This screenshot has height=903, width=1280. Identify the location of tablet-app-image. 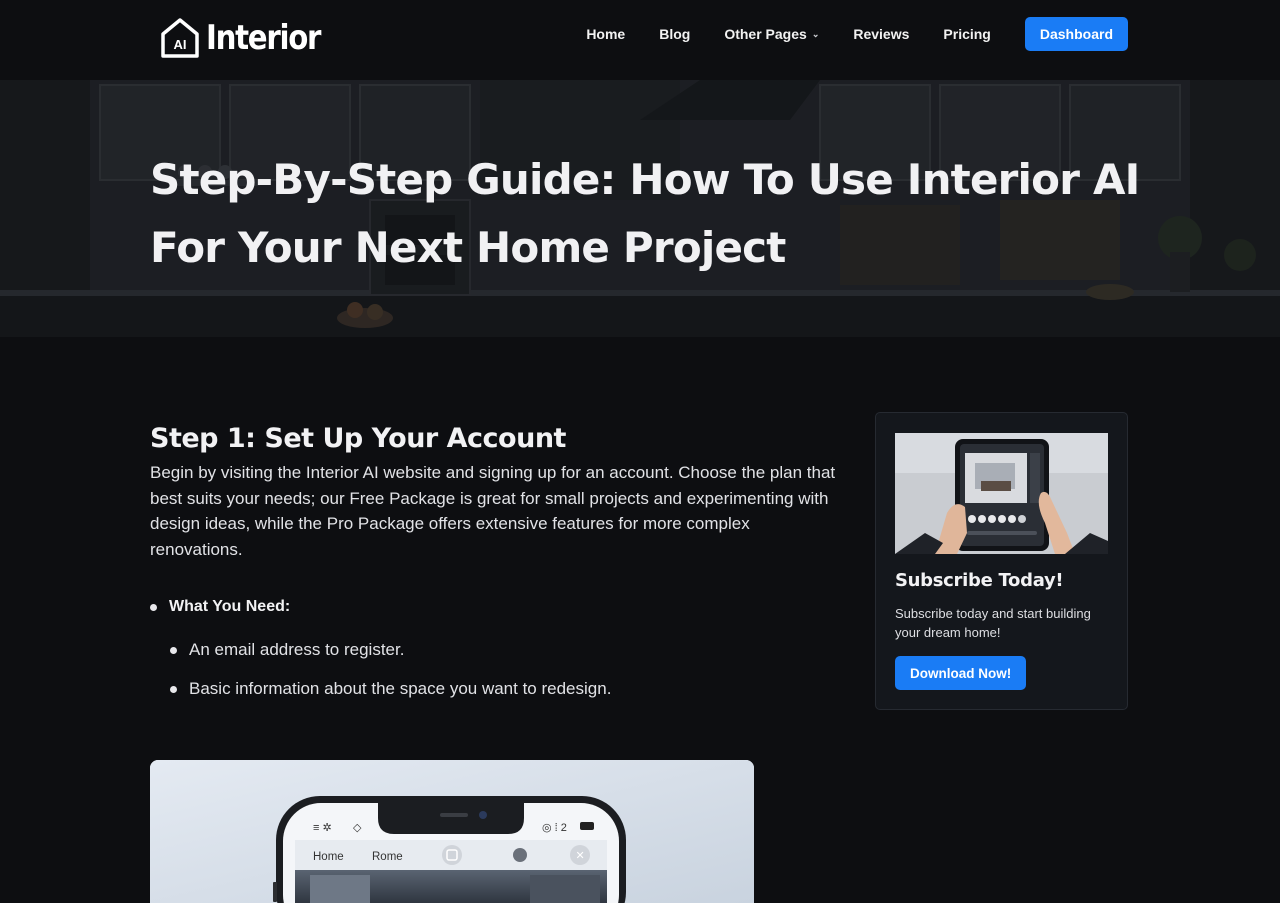
(1001, 493).